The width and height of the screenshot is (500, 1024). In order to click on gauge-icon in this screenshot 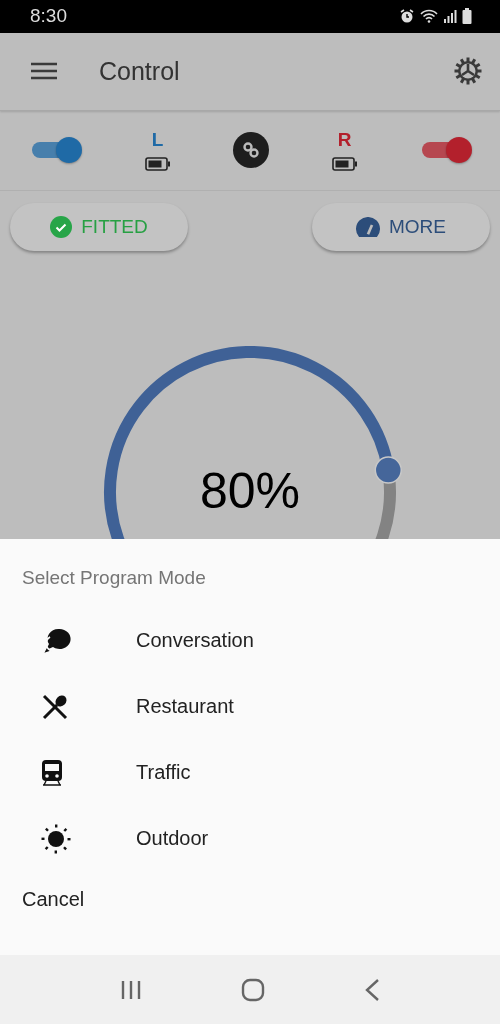, I will do `click(368, 226)`.